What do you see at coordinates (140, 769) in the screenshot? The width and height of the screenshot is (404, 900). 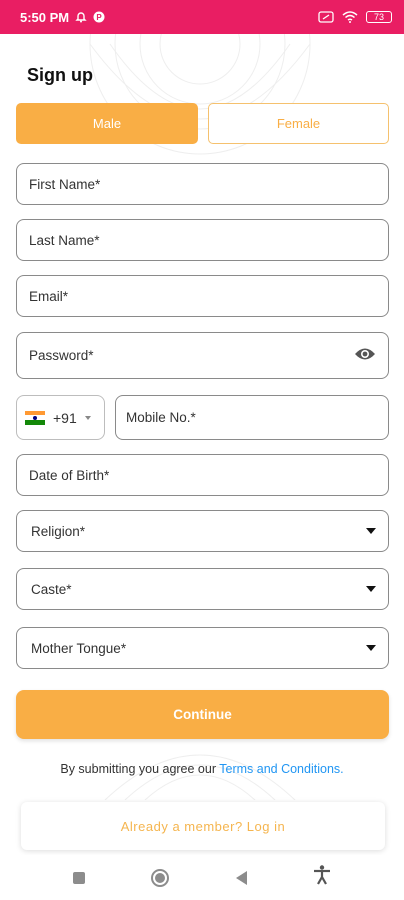 I see `agree-text: By submitting you agree our` at bounding box center [140, 769].